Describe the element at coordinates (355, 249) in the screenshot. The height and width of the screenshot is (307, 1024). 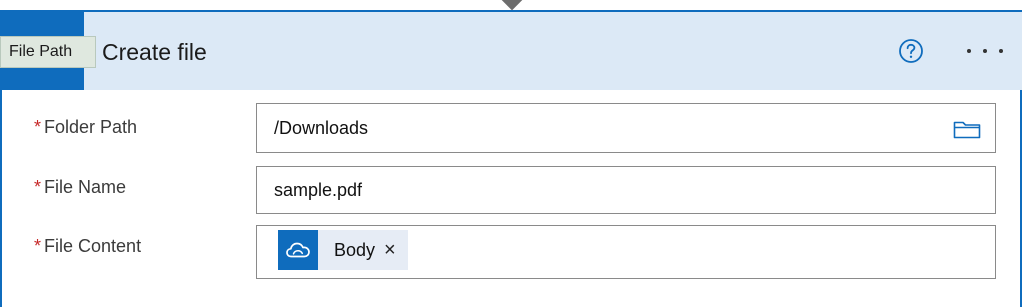
I see `token-label: Body` at that location.